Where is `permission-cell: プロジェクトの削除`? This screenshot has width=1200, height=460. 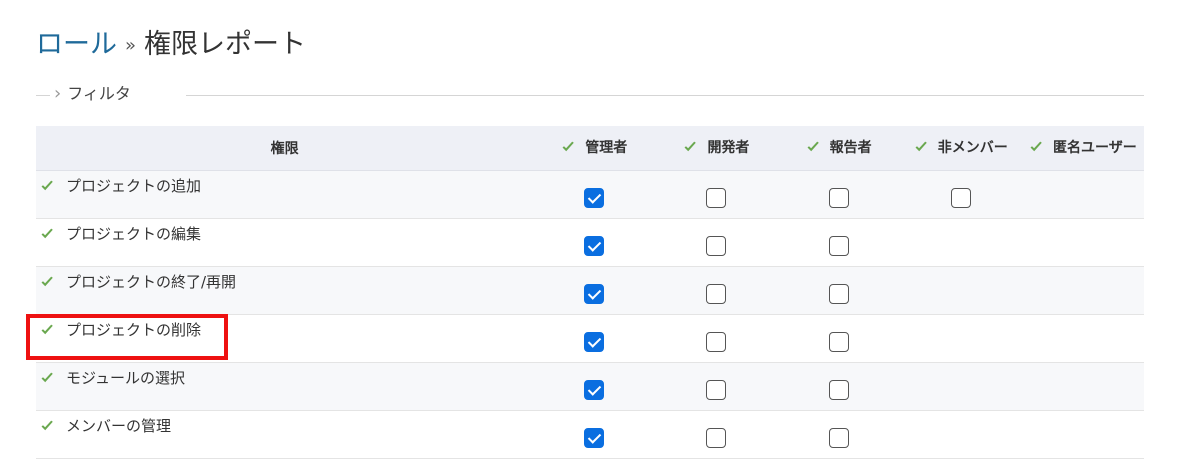
permission-cell: プロジェクトの削除 is located at coordinates (284, 338).